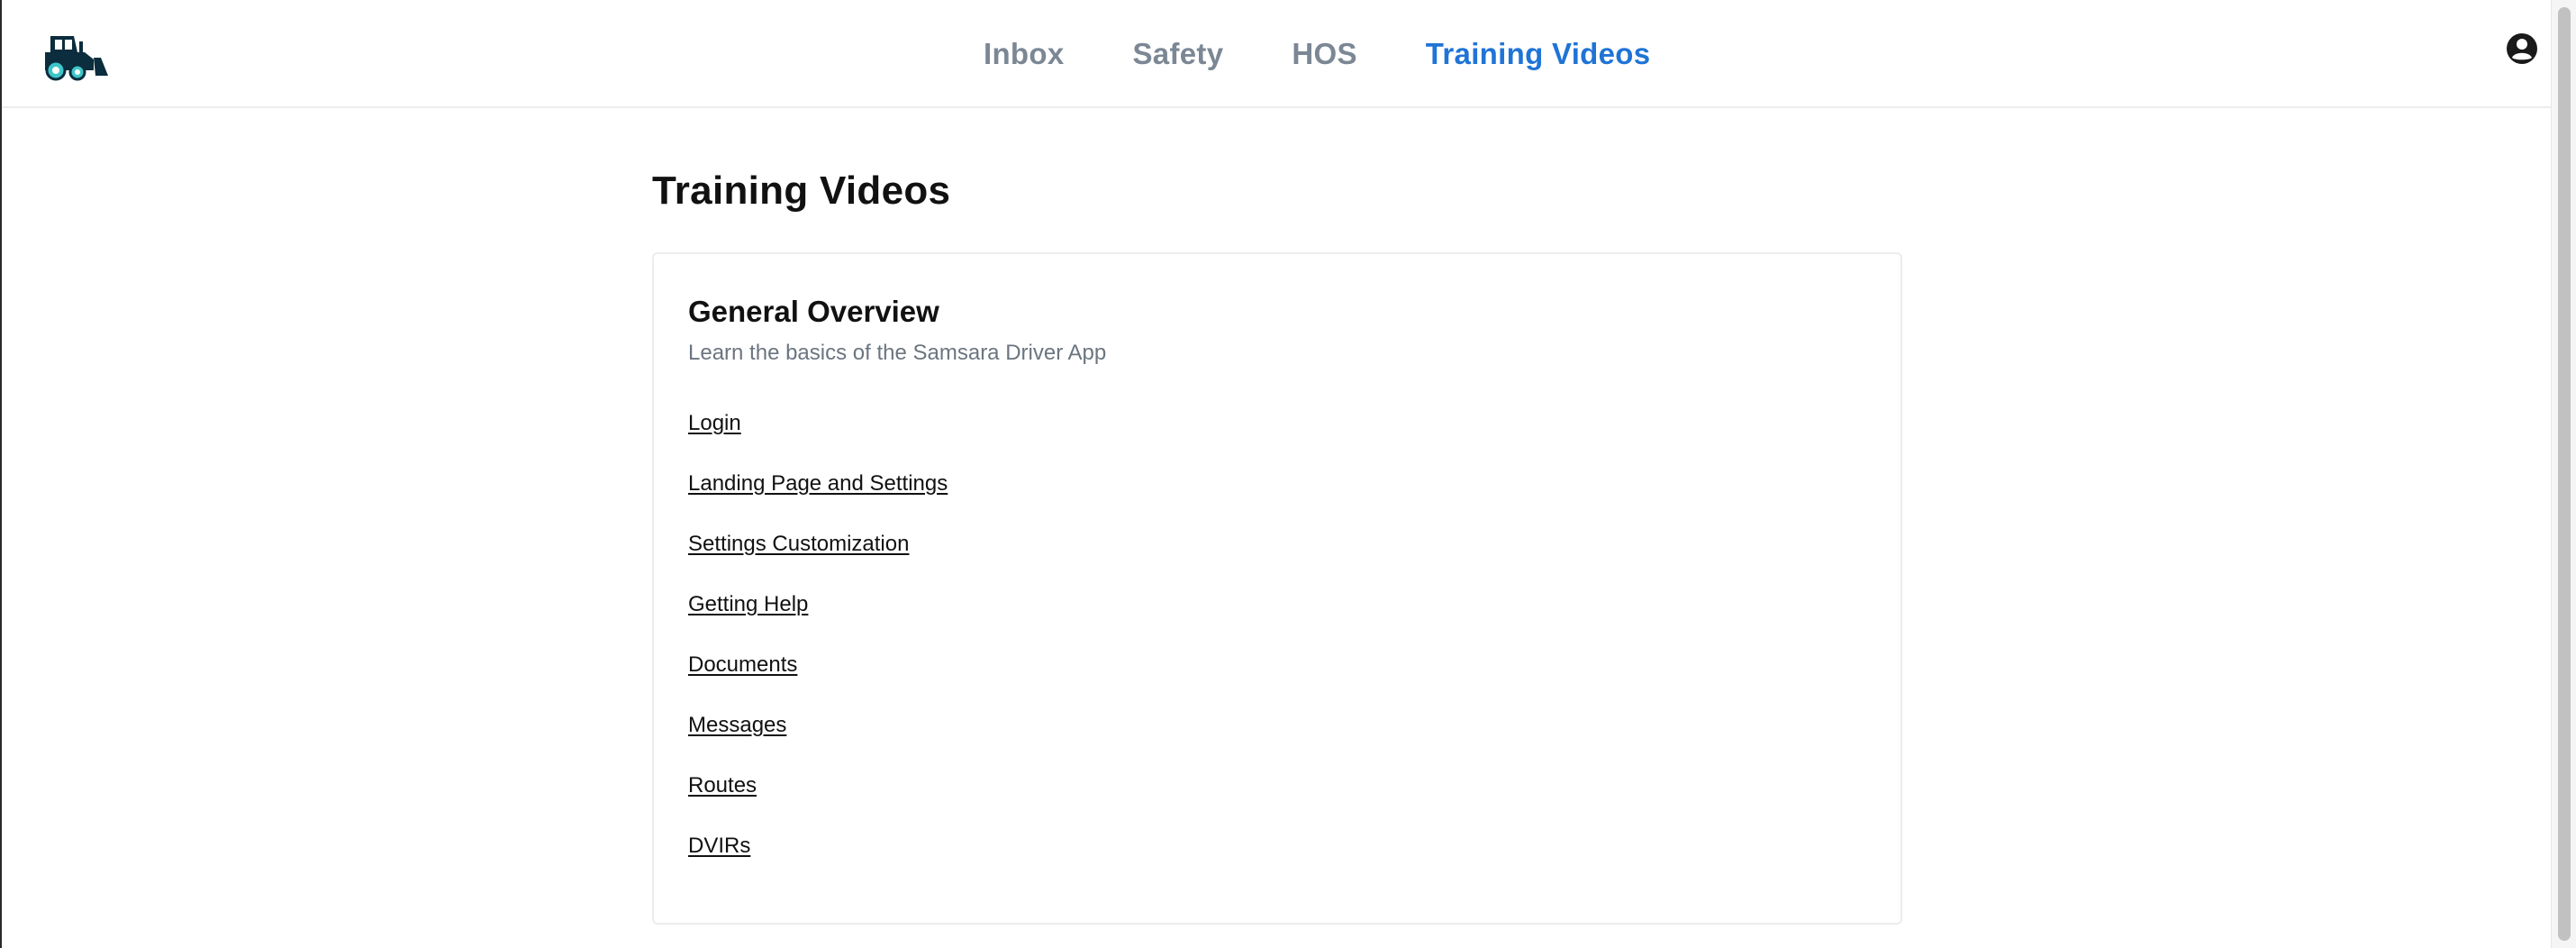 The height and width of the screenshot is (948, 2576). I want to click on video-link-dvirs: DVIRs, so click(719, 846).